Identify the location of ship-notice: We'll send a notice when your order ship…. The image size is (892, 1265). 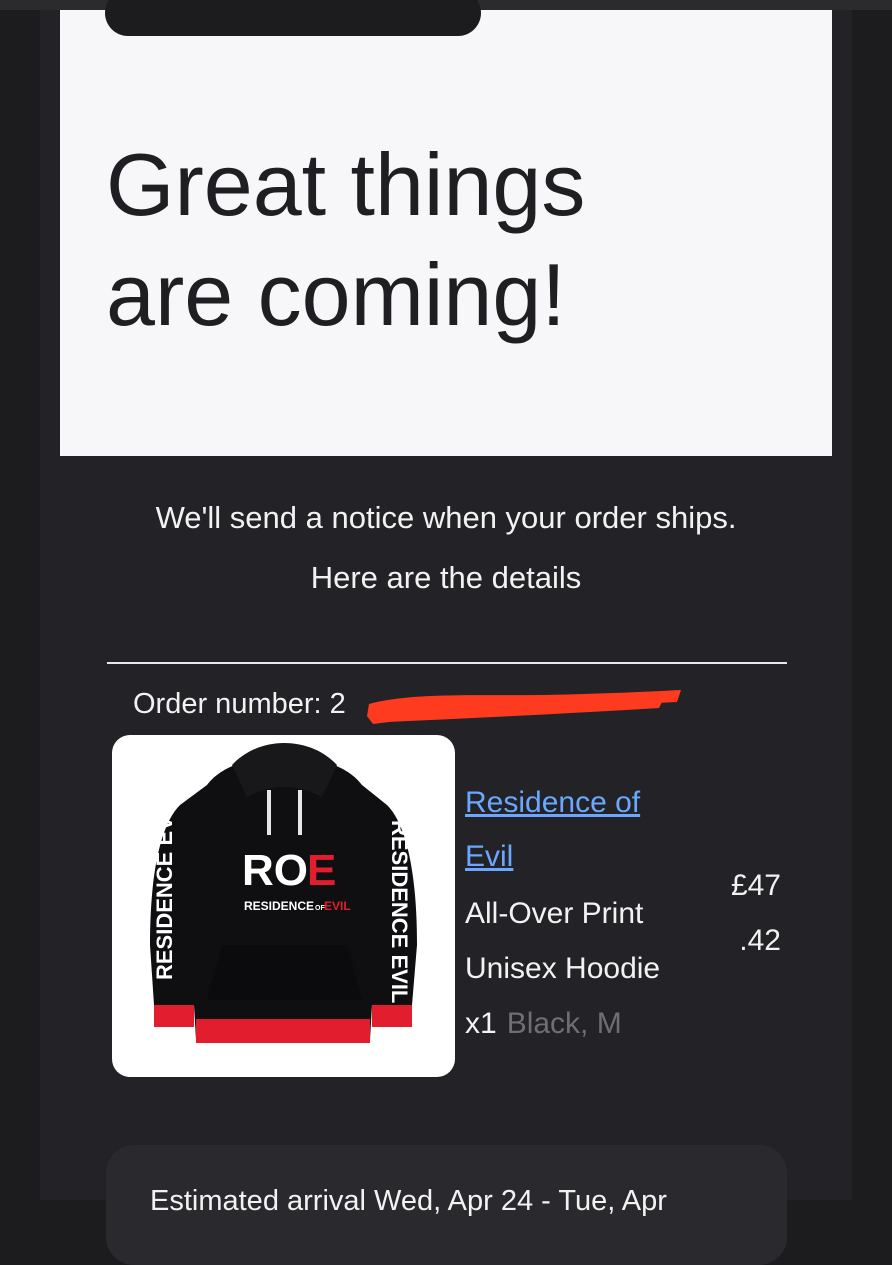
(446, 548).